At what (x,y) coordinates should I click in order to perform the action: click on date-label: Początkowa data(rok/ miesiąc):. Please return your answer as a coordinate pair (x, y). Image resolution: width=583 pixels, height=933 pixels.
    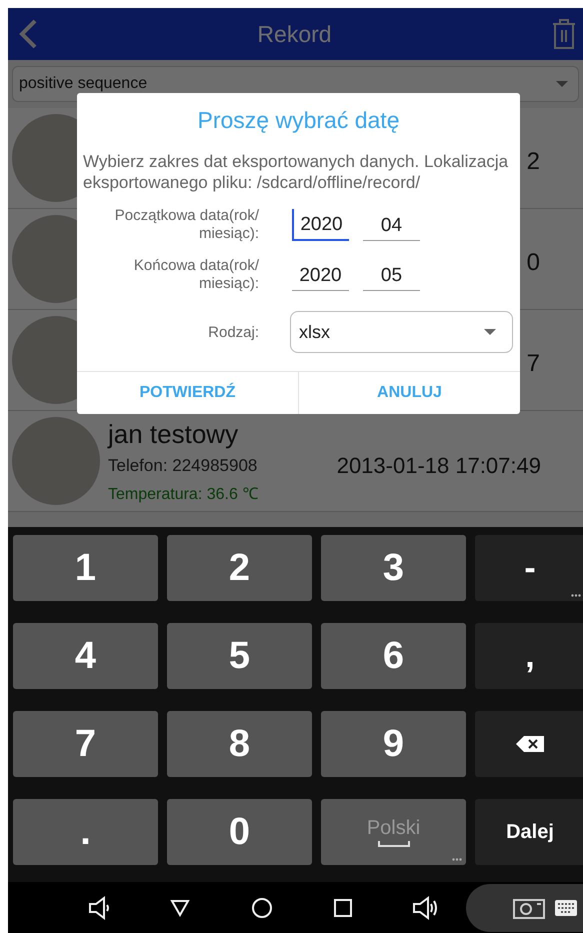
    Looking at the image, I should click on (186, 225).